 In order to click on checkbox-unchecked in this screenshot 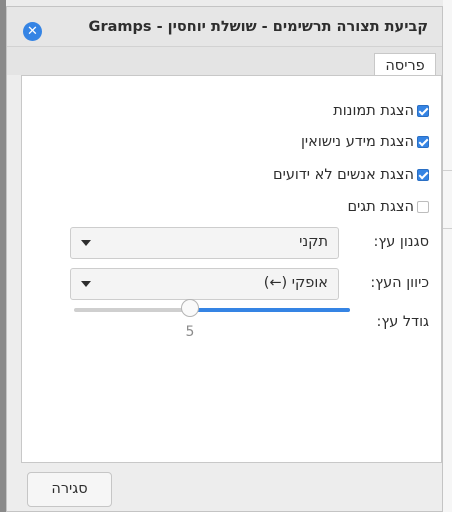, I will do `click(423, 207)`.